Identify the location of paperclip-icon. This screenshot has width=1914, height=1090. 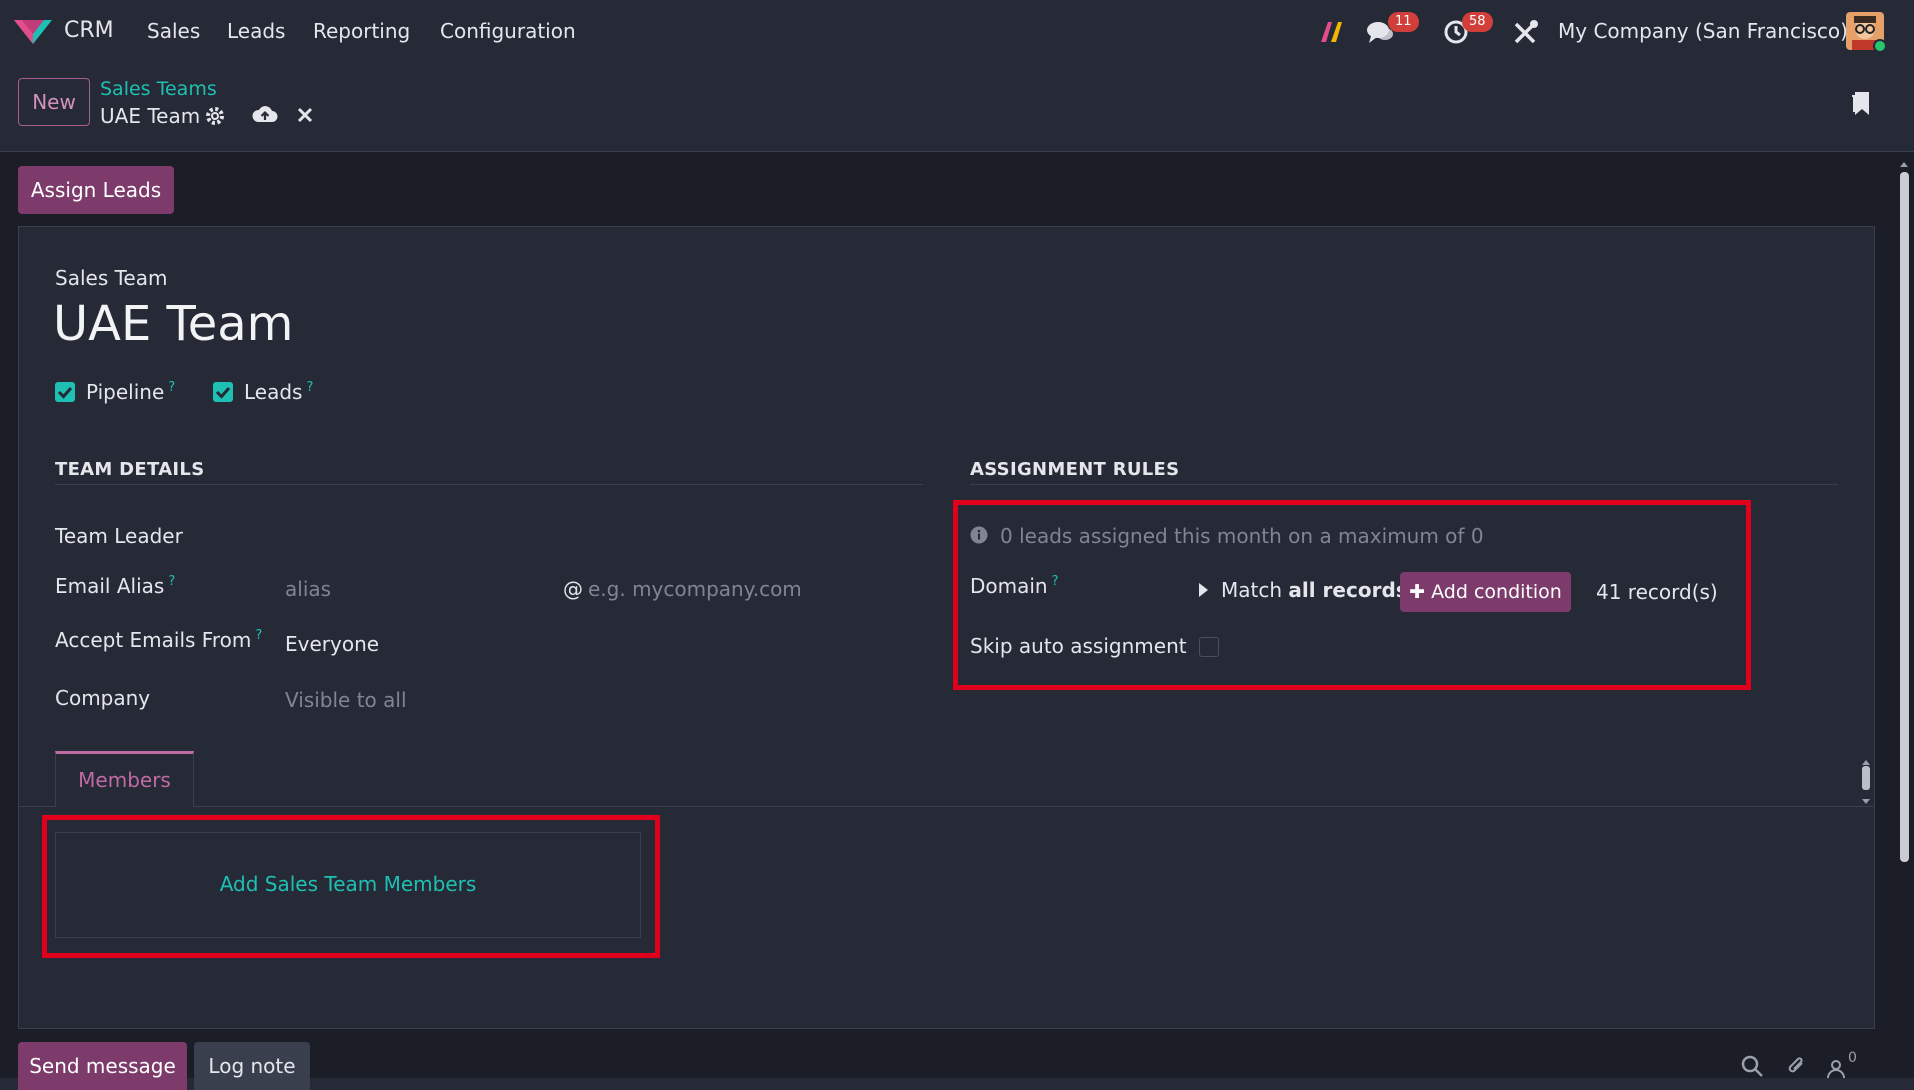
(1796, 1066).